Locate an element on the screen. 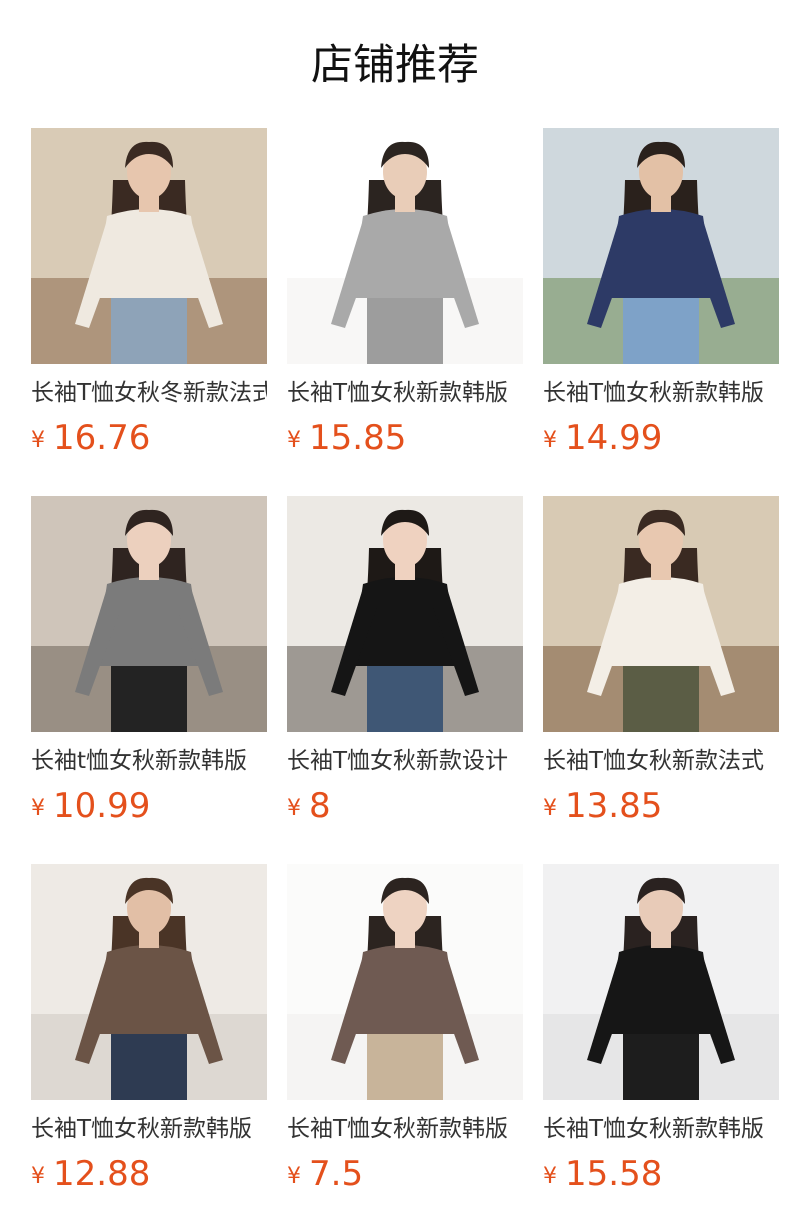 Image resolution: width=790 pixels, height=1232 pixels. product-price: ¥7.5 is located at coordinates (325, 1174).